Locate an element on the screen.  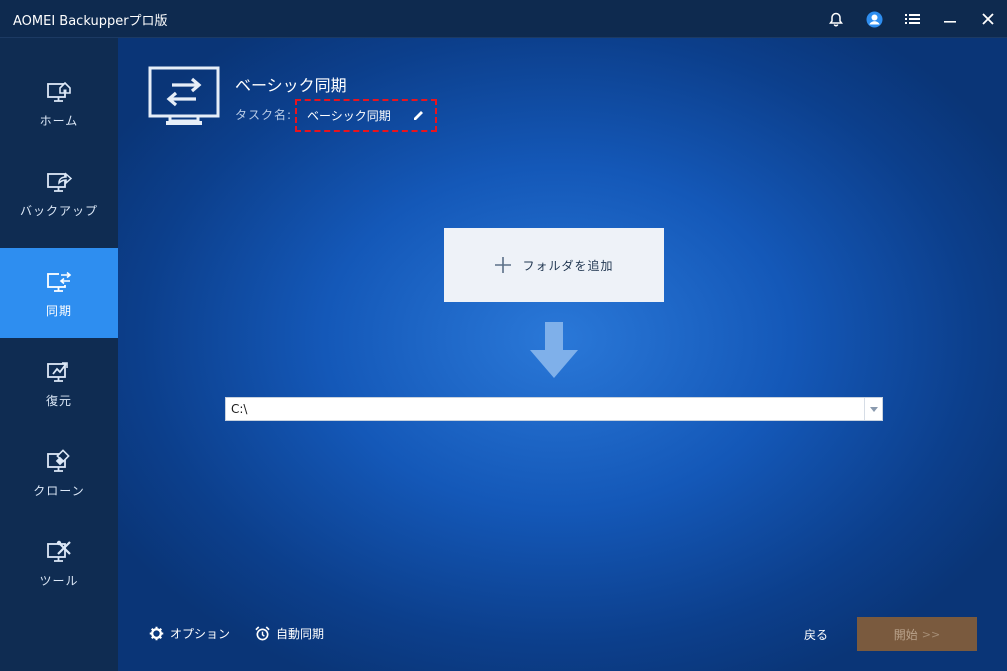
user-icon is located at coordinates (874, 19).